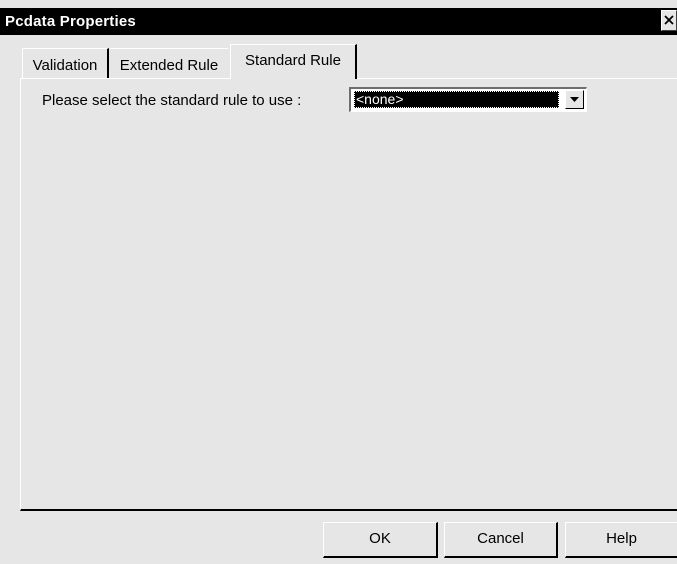 The image size is (677, 564). Describe the element at coordinates (70, 21) in the screenshot. I see `window-title: Pcdata Properties` at that location.